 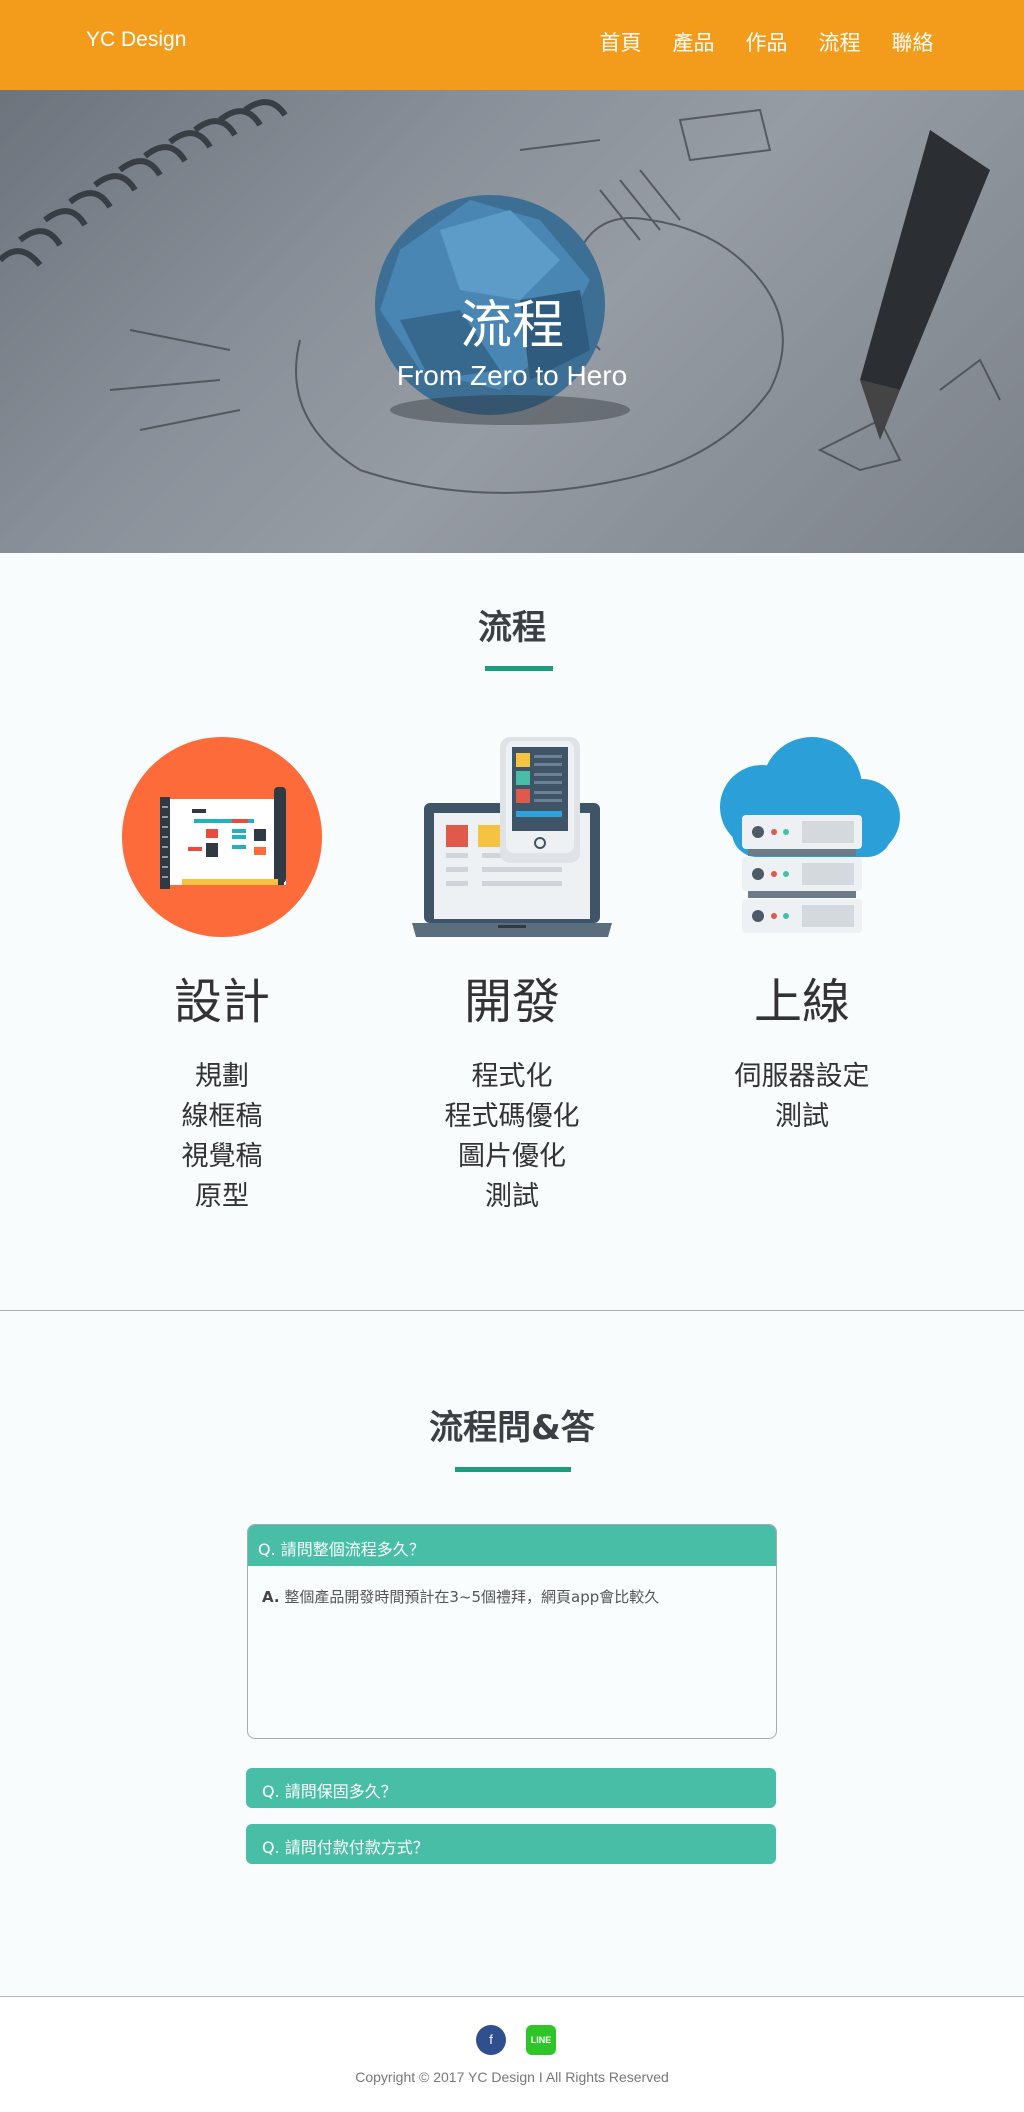 What do you see at coordinates (222, 1156) in the screenshot?
I see `step-item: 視覺稿` at bounding box center [222, 1156].